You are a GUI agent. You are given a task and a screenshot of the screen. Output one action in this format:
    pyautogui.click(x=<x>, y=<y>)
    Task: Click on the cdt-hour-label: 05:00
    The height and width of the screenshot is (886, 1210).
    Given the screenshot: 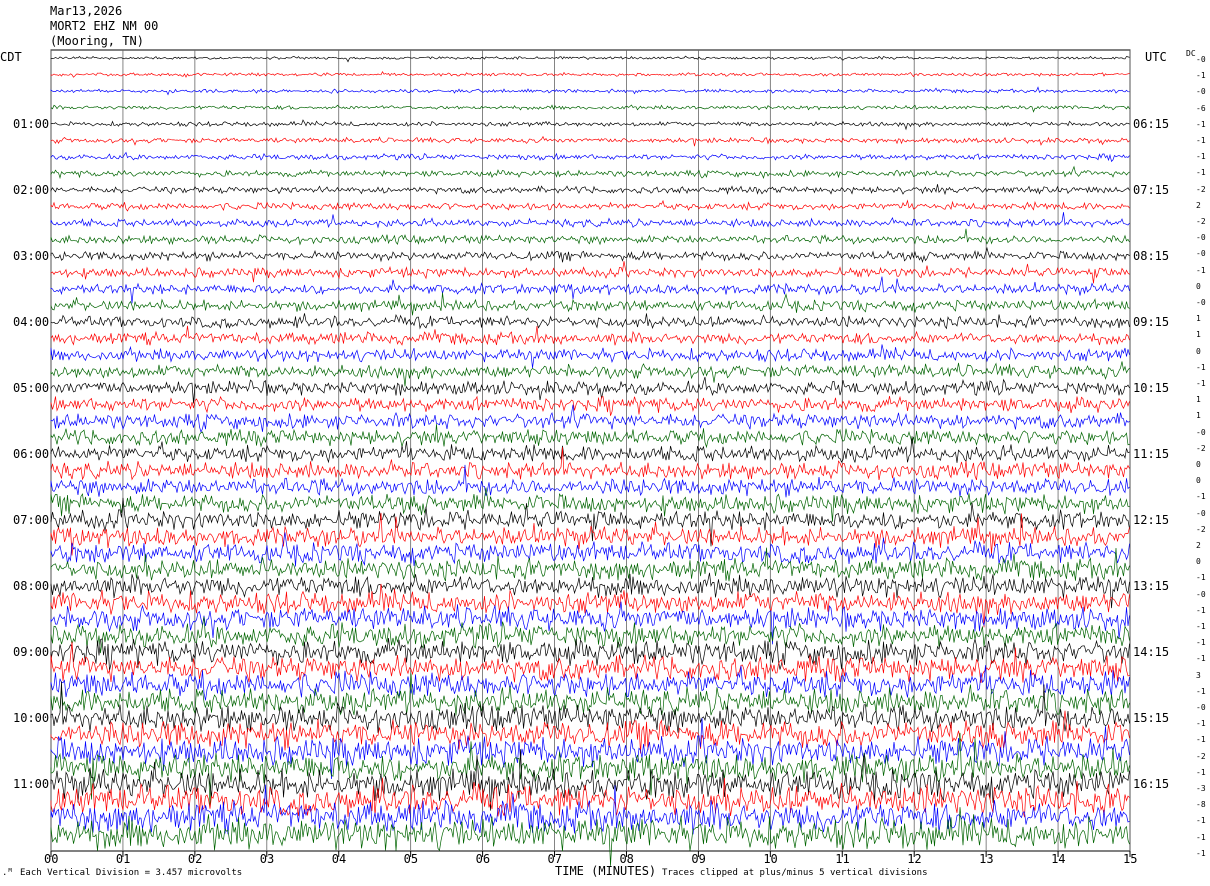 What is the action you would take?
    pyautogui.click(x=31, y=388)
    